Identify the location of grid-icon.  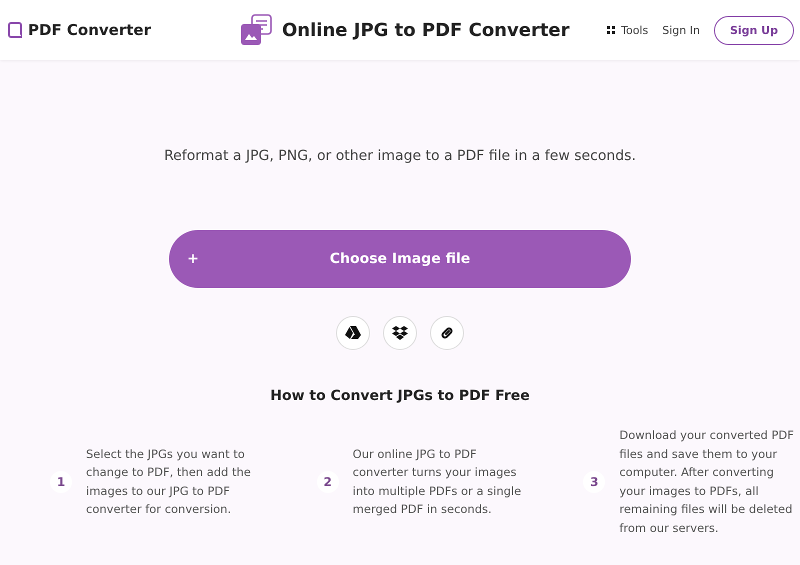
(611, 30).